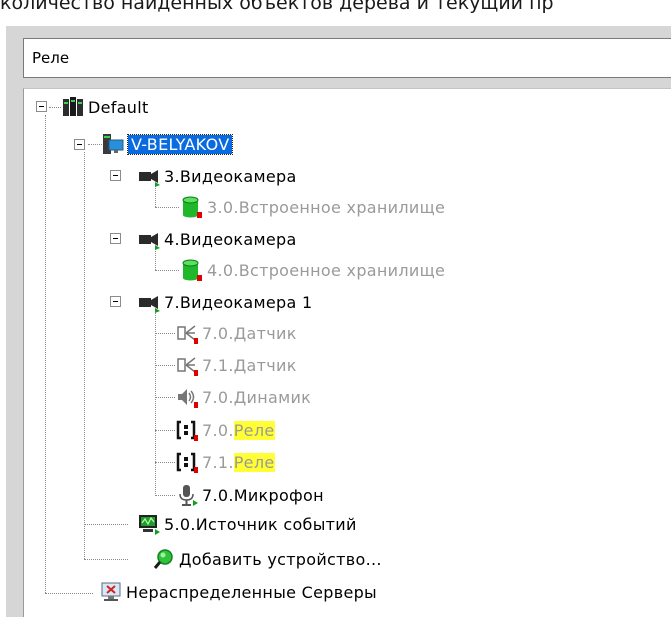 This screenshot has width=671, height=617. What do you see at coordinates (149, 524) in the screenshot?
I see `event-source-icon` at bounding box center [149, 524].